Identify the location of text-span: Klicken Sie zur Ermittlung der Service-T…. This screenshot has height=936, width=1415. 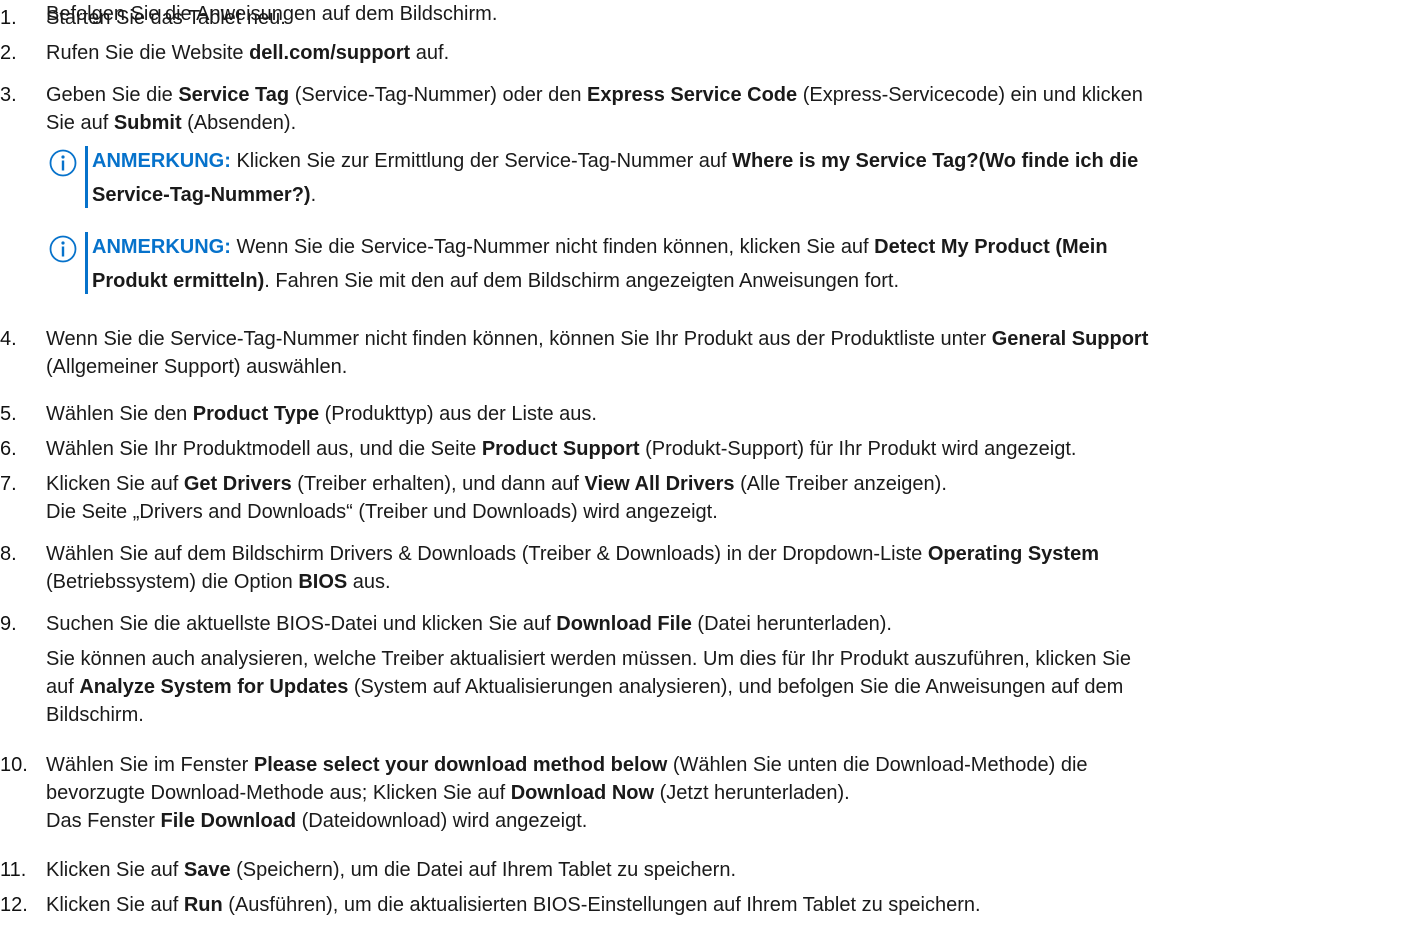
(481, 161).